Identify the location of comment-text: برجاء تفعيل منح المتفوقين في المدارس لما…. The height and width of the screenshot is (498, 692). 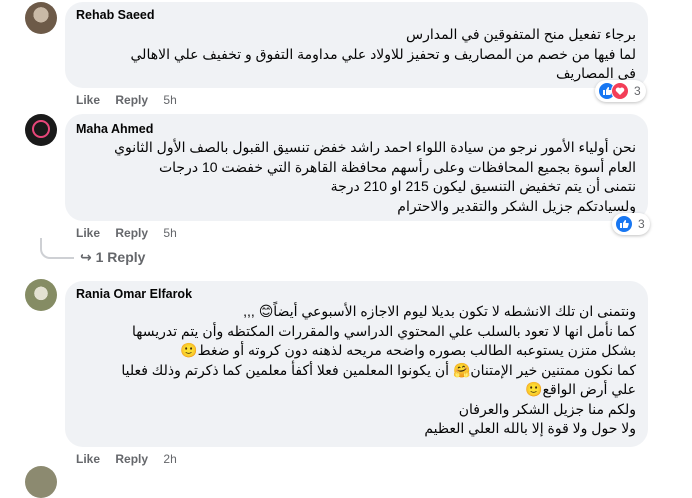
(383, 54).